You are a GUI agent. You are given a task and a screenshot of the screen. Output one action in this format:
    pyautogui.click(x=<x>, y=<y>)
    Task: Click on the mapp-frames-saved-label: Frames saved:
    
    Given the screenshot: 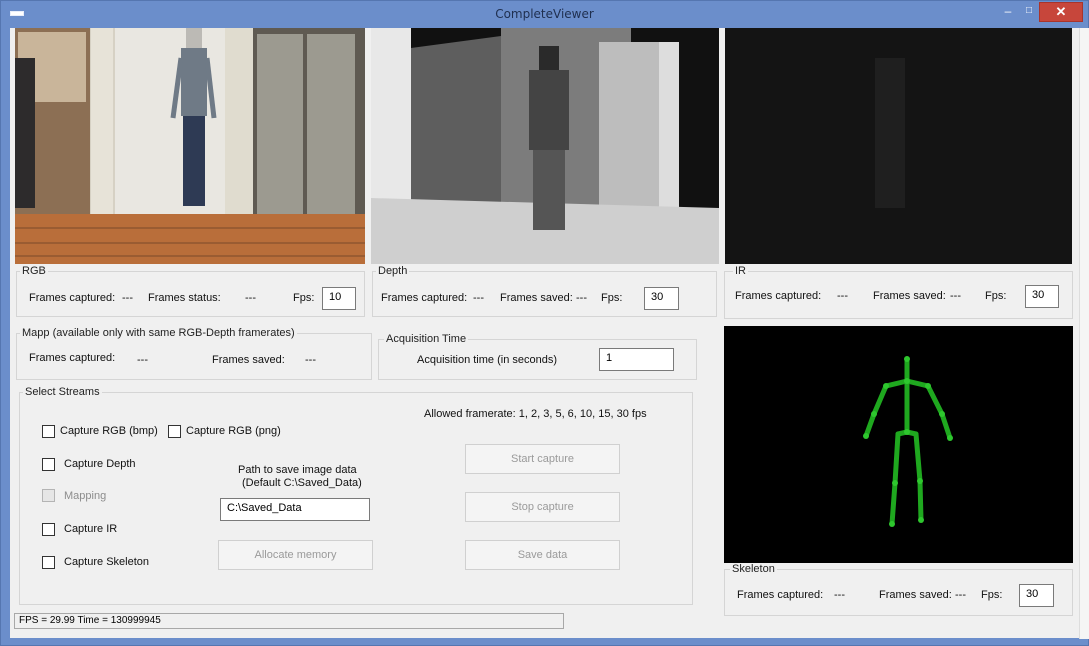 What is the action you would take?
    pyautogui.click(x=248, y=360)
    